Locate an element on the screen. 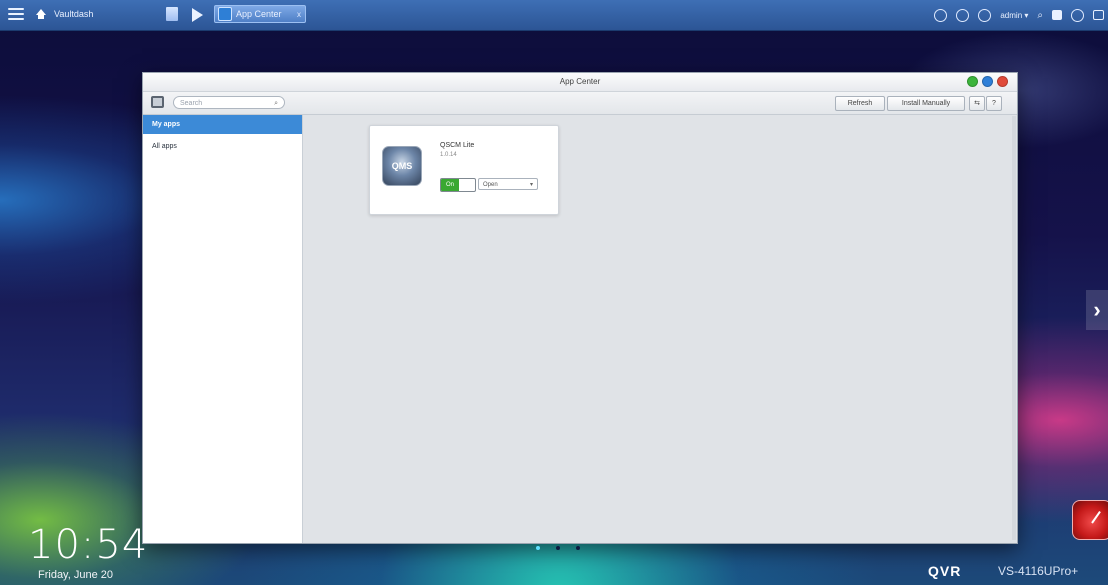 Image resolution: width=1108 pixels, height=585 pixels. window-title: App Center is located at coordinates (580, 81).